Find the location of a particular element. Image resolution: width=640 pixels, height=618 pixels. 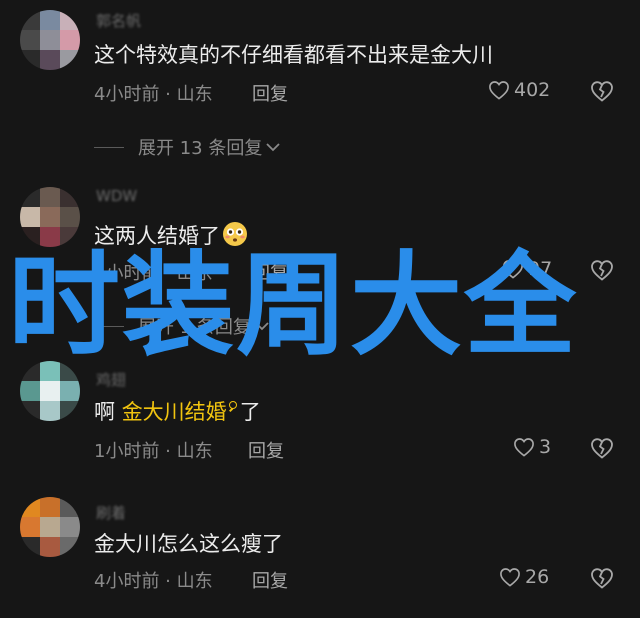

expand-replies-label: 展开 13 条回复 is located at coordinates (200, 148).